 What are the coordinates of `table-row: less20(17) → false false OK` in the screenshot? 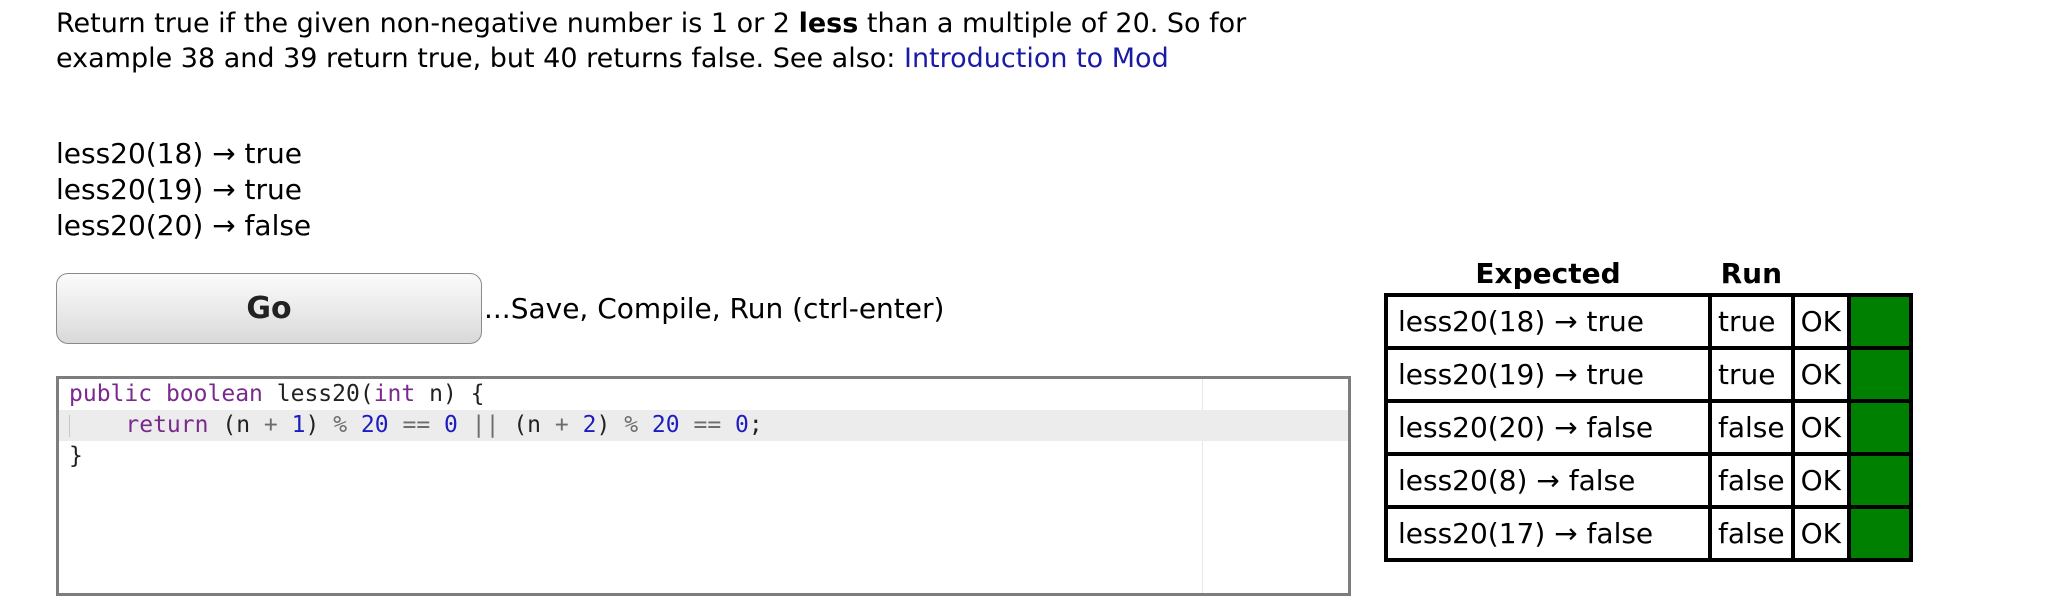 It's located at (1649, 533).